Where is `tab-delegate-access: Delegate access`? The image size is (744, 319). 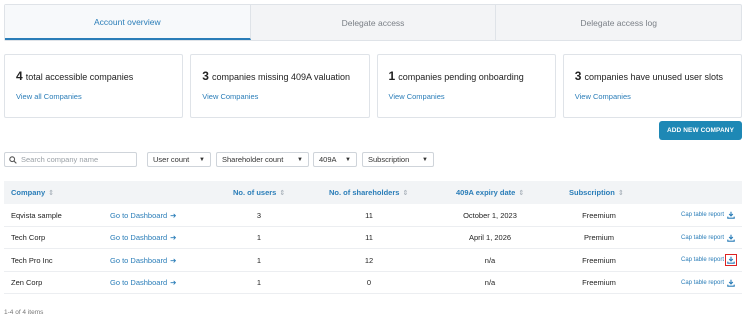 tab-delegate-access: Delegate access is located at coordinates (374, 22).